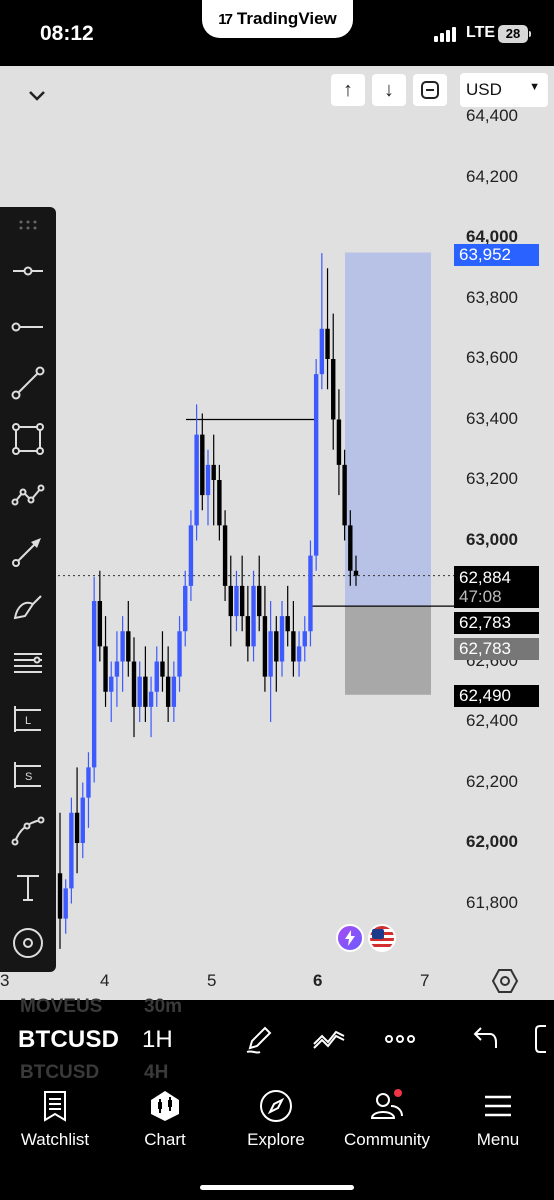 The image size is (554, 1200). I want to click on indicators-icon, so click(329, 1039).